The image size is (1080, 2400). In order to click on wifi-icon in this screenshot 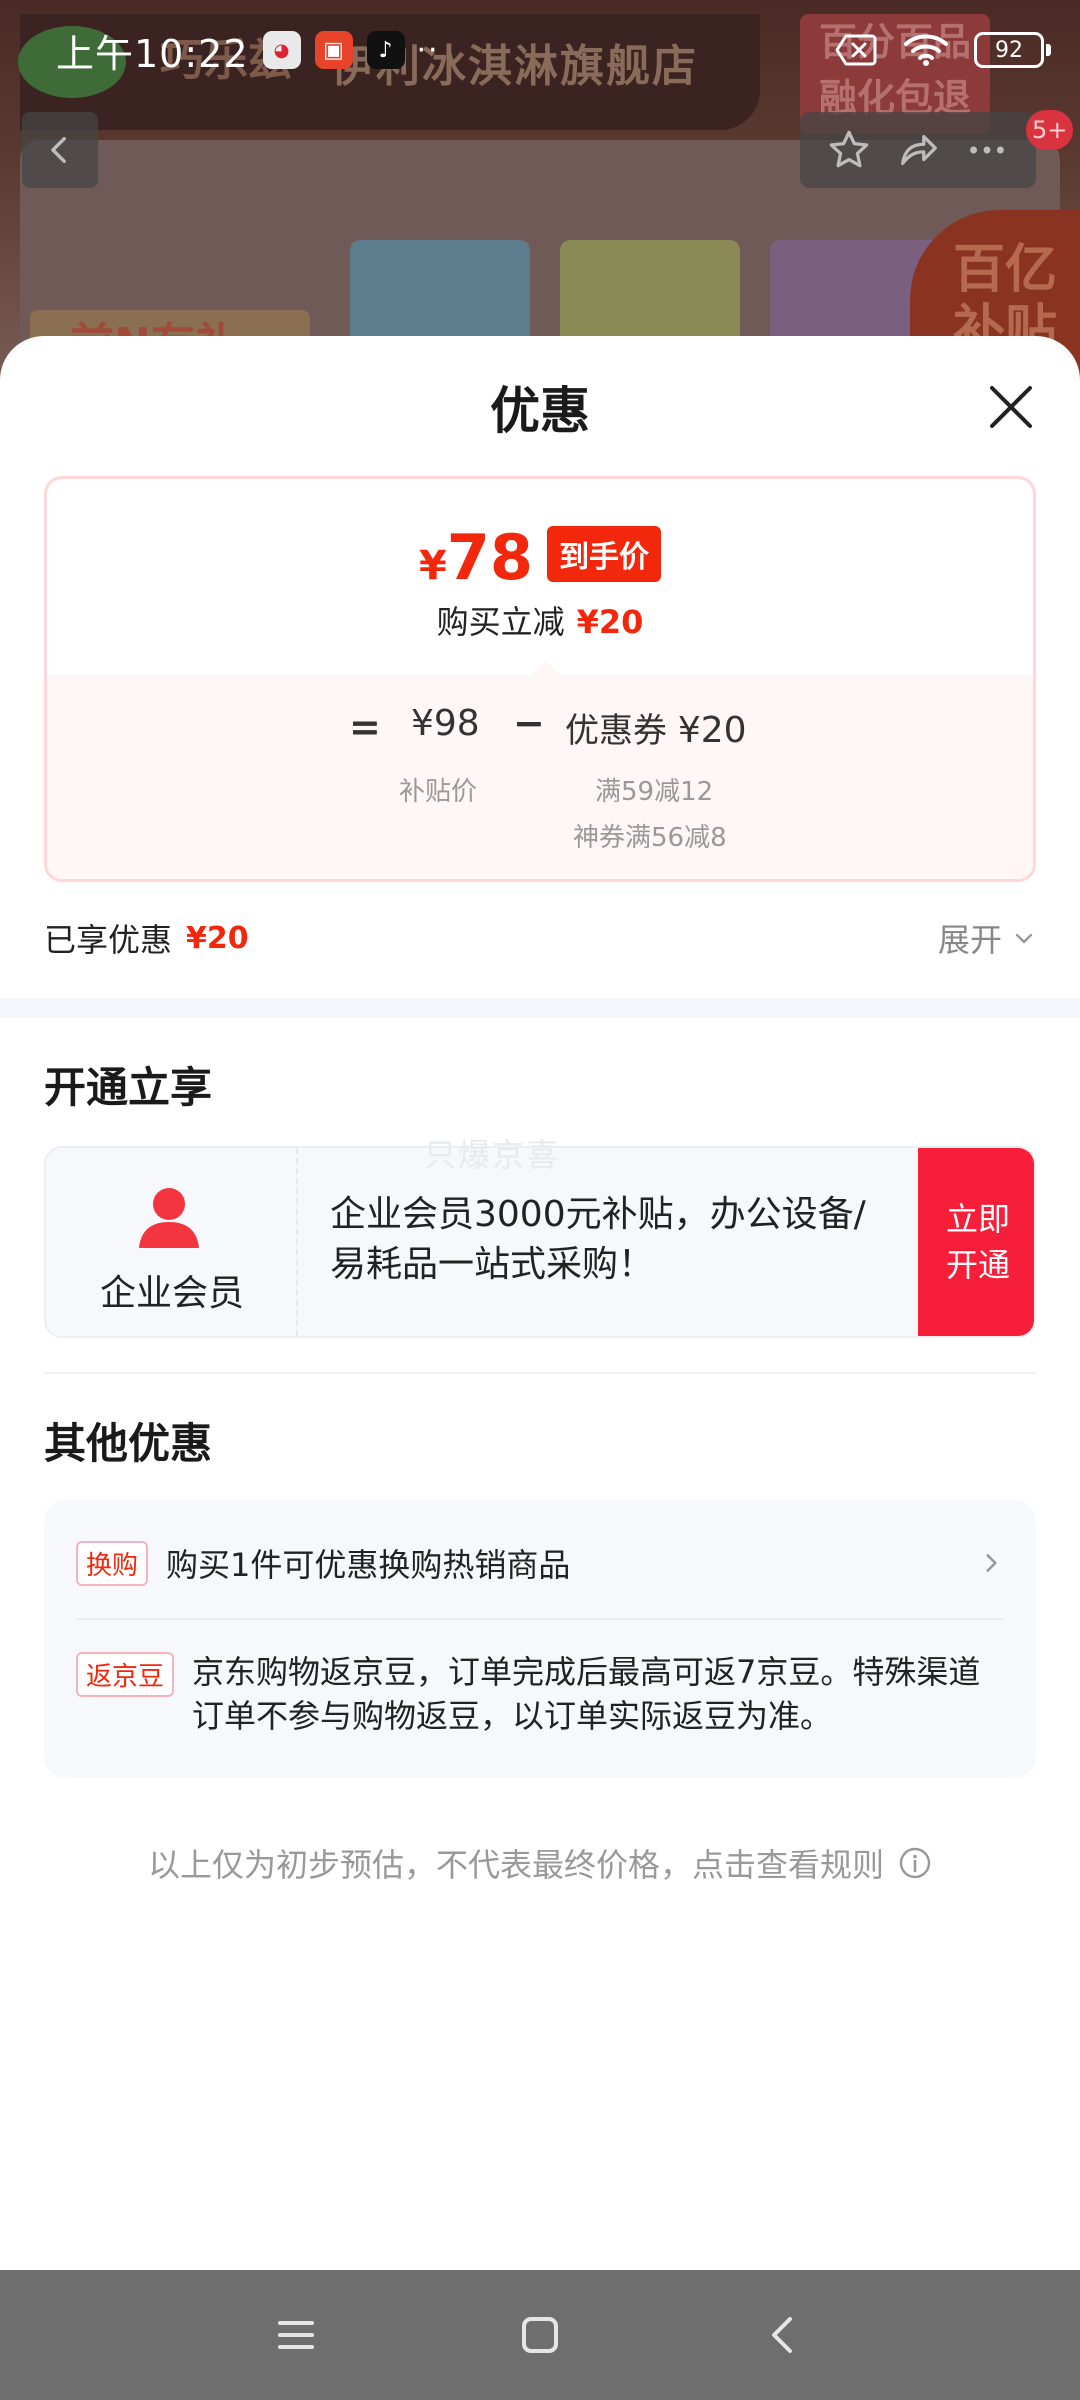, I will do `click(926, 50)`.